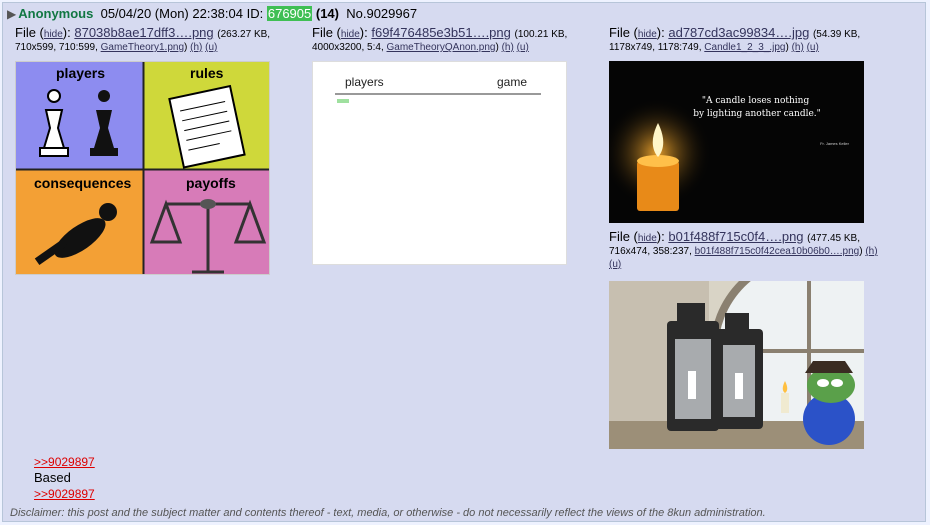 The image size is (930, 525). Describe the element at coordinates (650, 251) in the screenshot. I see `file-meta: 716x474, 358:237,` at that location.